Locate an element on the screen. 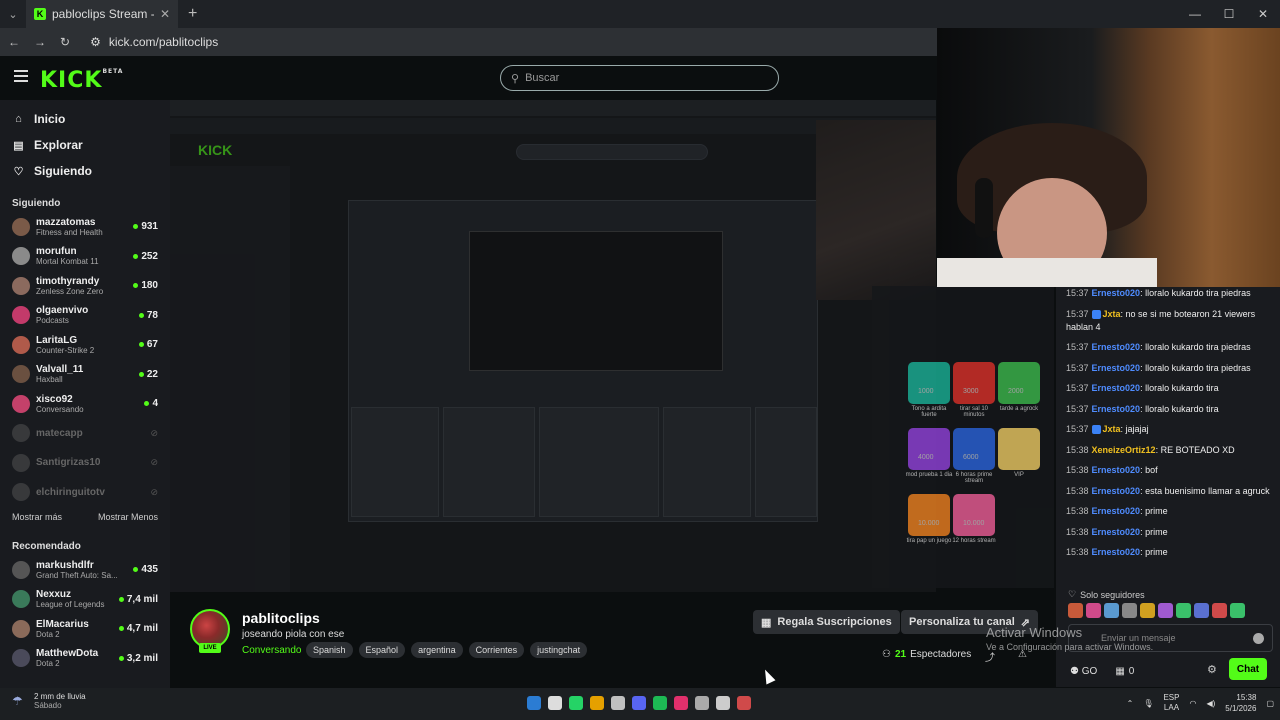 Image resolution: width=1280 pixels, height=720 pixels. kicks-icon: ⚉ GO is located at coordinates (1083, 671).